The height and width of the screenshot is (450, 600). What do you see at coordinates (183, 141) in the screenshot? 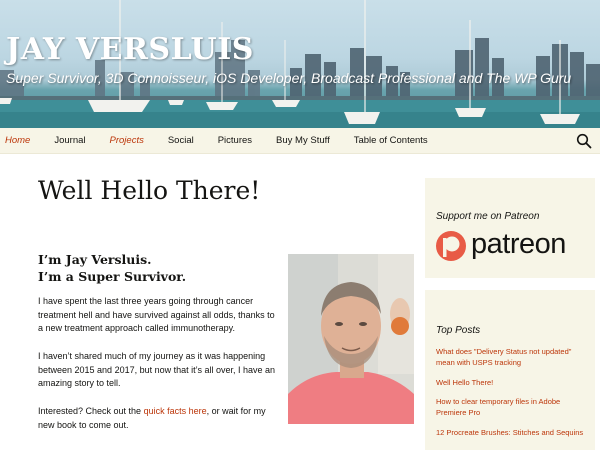
I see `nav-item-social: Social` at bounding box center [183, 141].